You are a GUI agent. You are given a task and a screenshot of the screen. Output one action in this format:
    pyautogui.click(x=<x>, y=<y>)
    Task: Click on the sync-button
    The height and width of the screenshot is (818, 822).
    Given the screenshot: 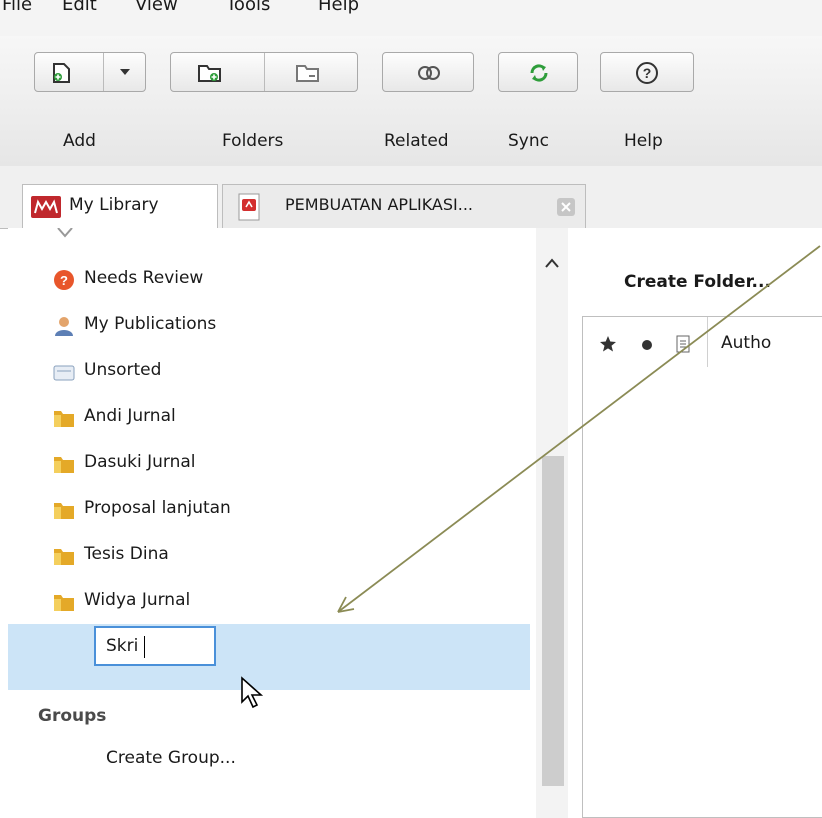 What is the action you would take?
    pyautogui.click(x=538, y=72)
    